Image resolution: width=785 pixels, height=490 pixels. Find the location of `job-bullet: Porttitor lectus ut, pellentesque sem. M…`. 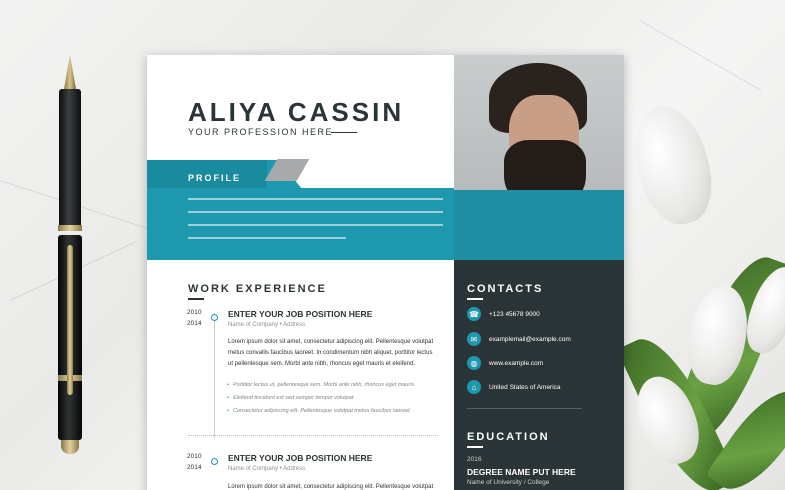

job-bullet: Porttitor lectus ut, pellentesque sem. M… is located at coordinates (320, 385).